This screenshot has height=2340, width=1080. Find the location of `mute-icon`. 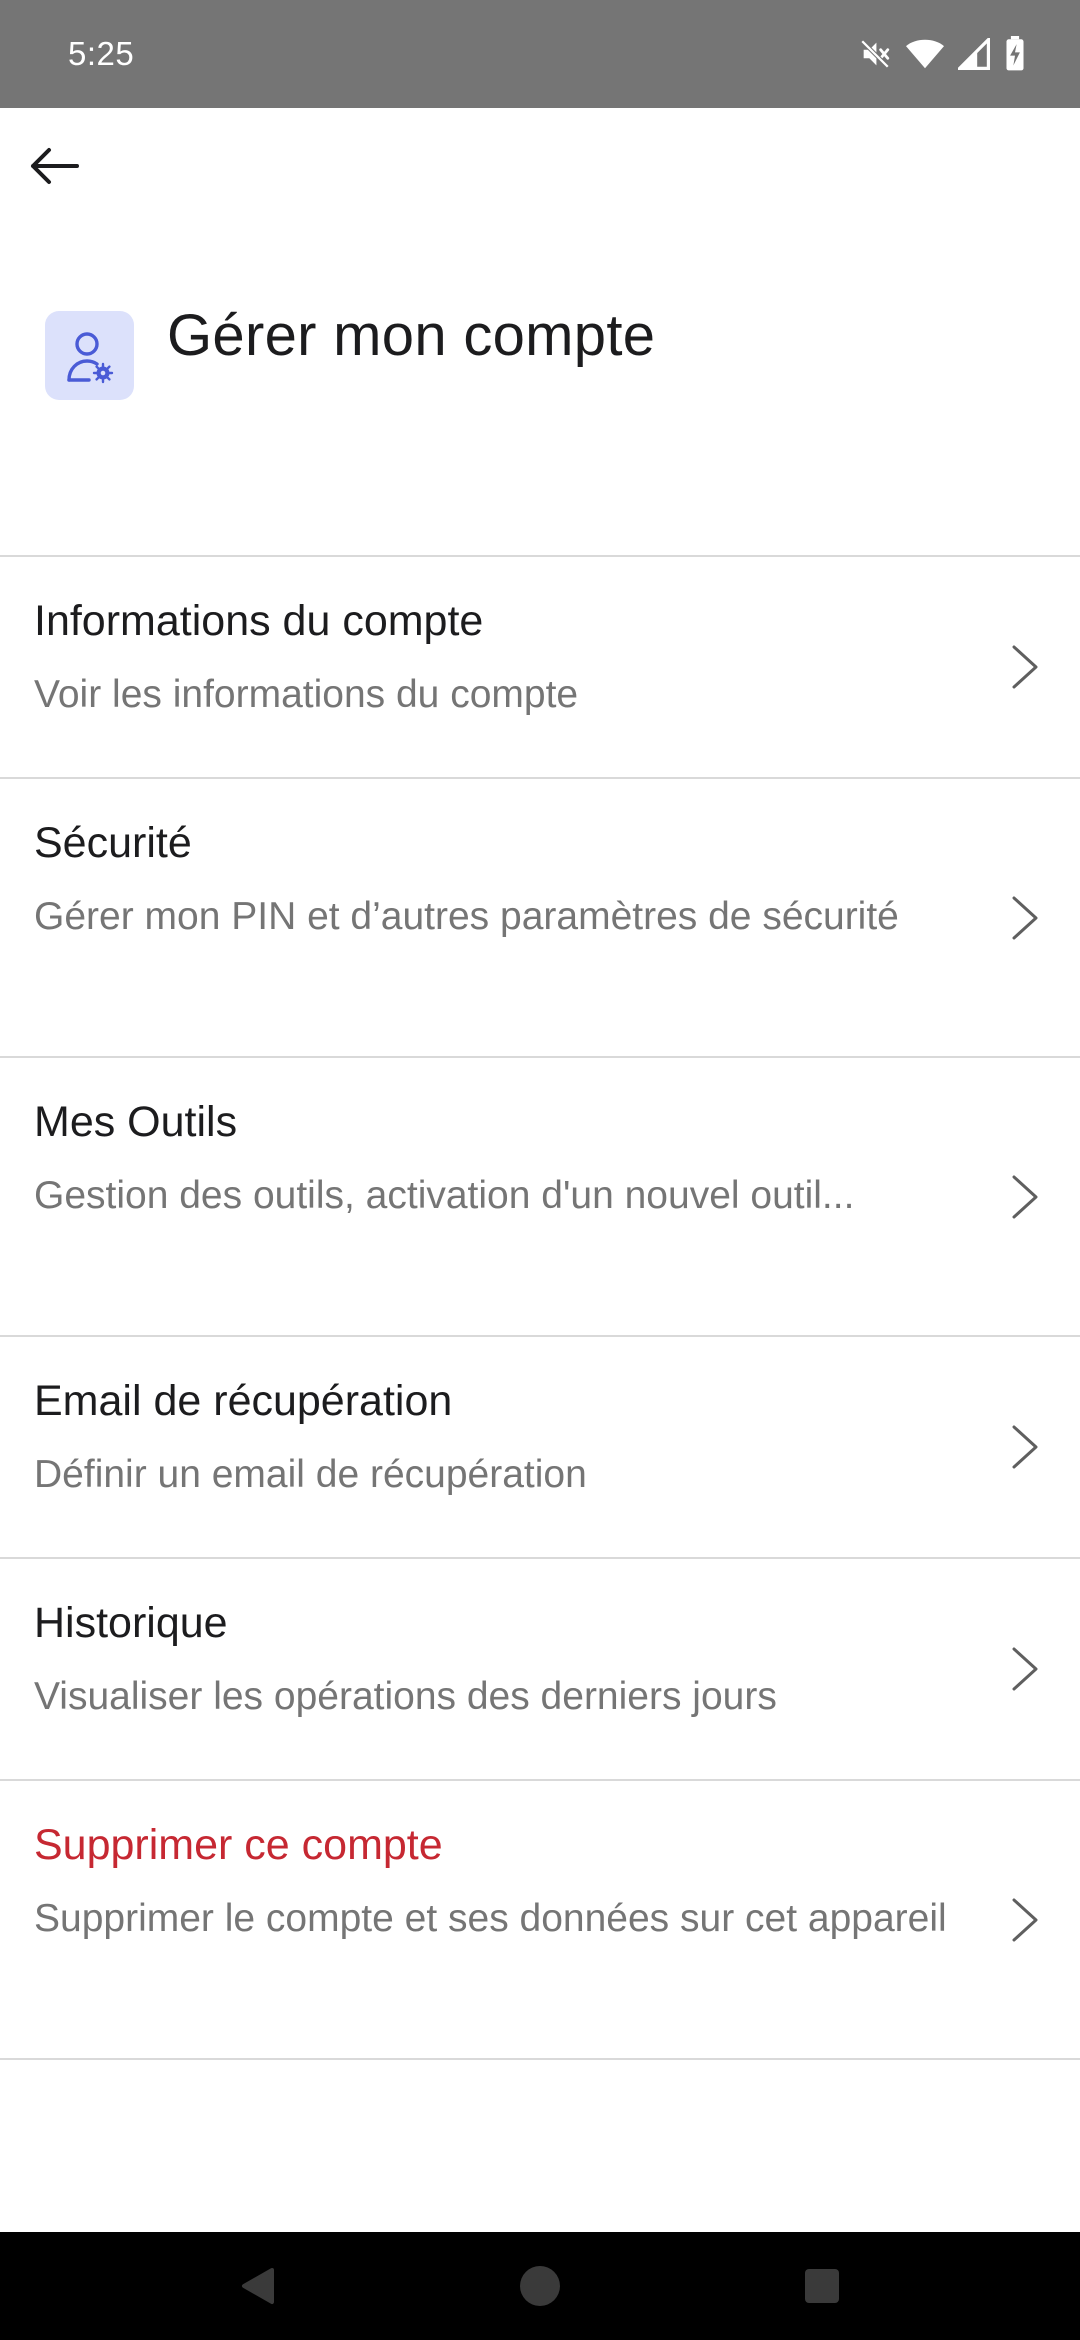

mute-icon is located at coordinates (875, 54).